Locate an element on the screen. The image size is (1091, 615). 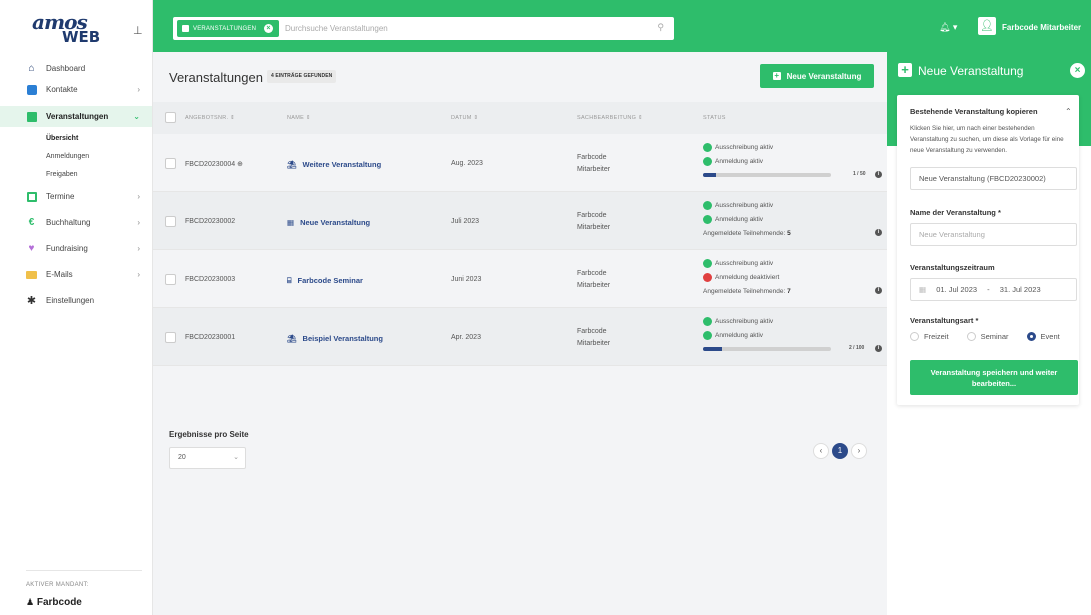
next-page-button: › is located at coordinates (859, 451).